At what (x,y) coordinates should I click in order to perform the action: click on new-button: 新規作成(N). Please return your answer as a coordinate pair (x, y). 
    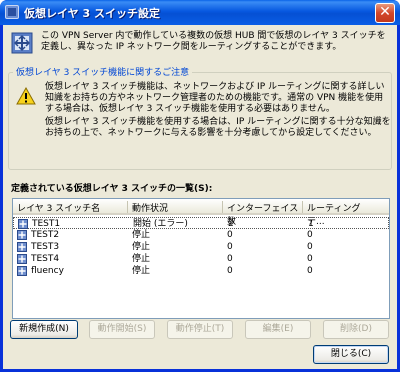
    Looking at the image, I should click on (44, 329).